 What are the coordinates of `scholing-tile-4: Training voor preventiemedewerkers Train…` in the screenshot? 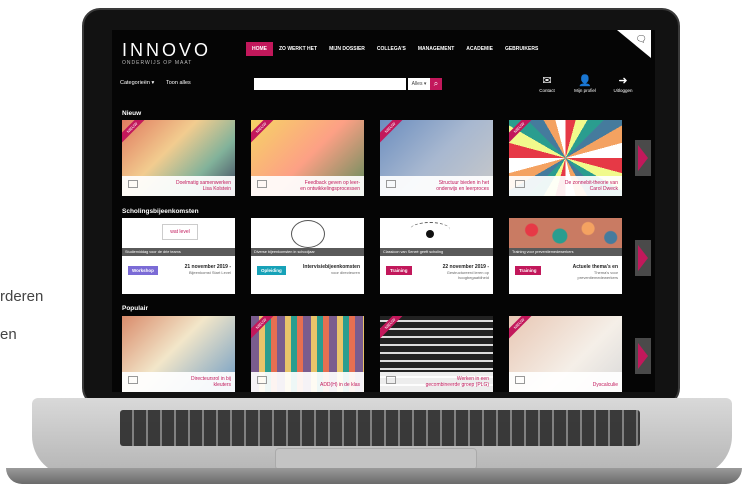 It's located at (565, 256).